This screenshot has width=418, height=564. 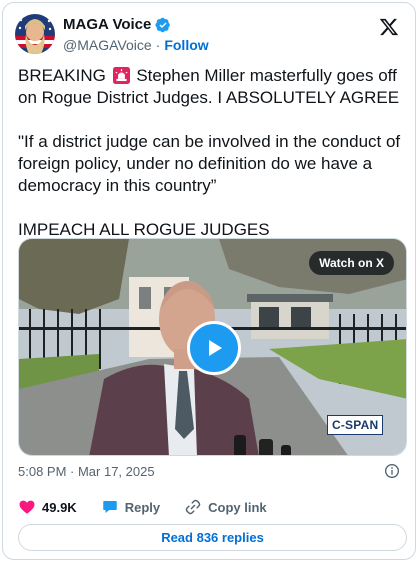 I want to click on reply-bubble-icon, so click(x=109, y=507).